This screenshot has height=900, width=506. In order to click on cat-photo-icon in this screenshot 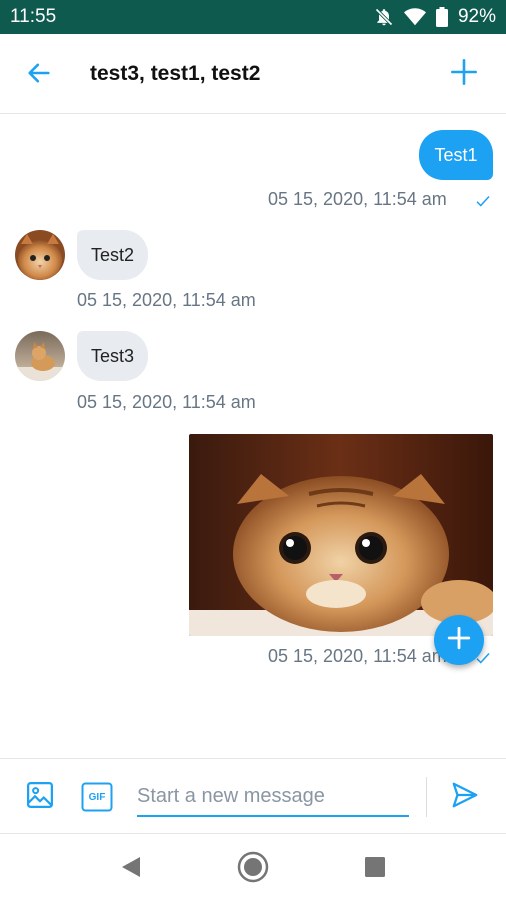, I will do `click(341, 535)`.